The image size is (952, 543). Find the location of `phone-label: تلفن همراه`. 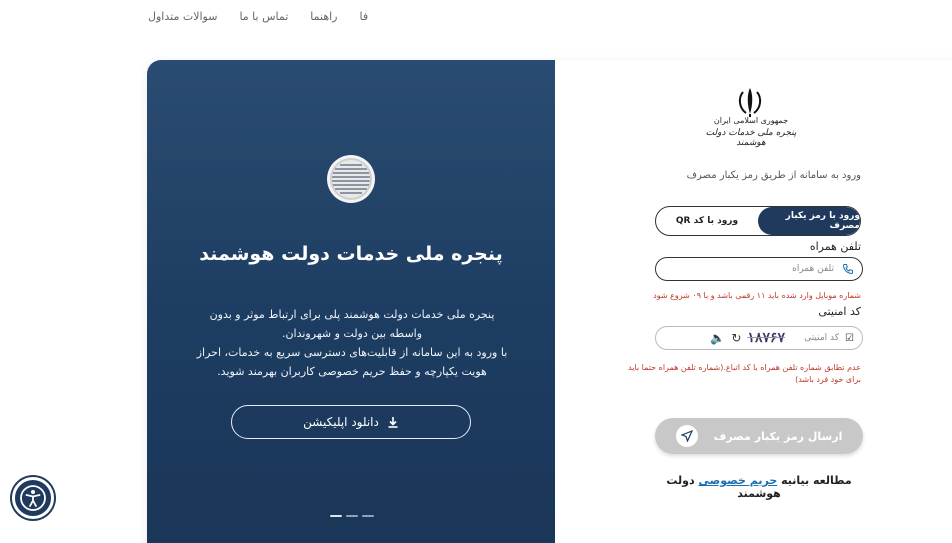

phone-label: تلفن همراه is located at coordinates (835, 246).